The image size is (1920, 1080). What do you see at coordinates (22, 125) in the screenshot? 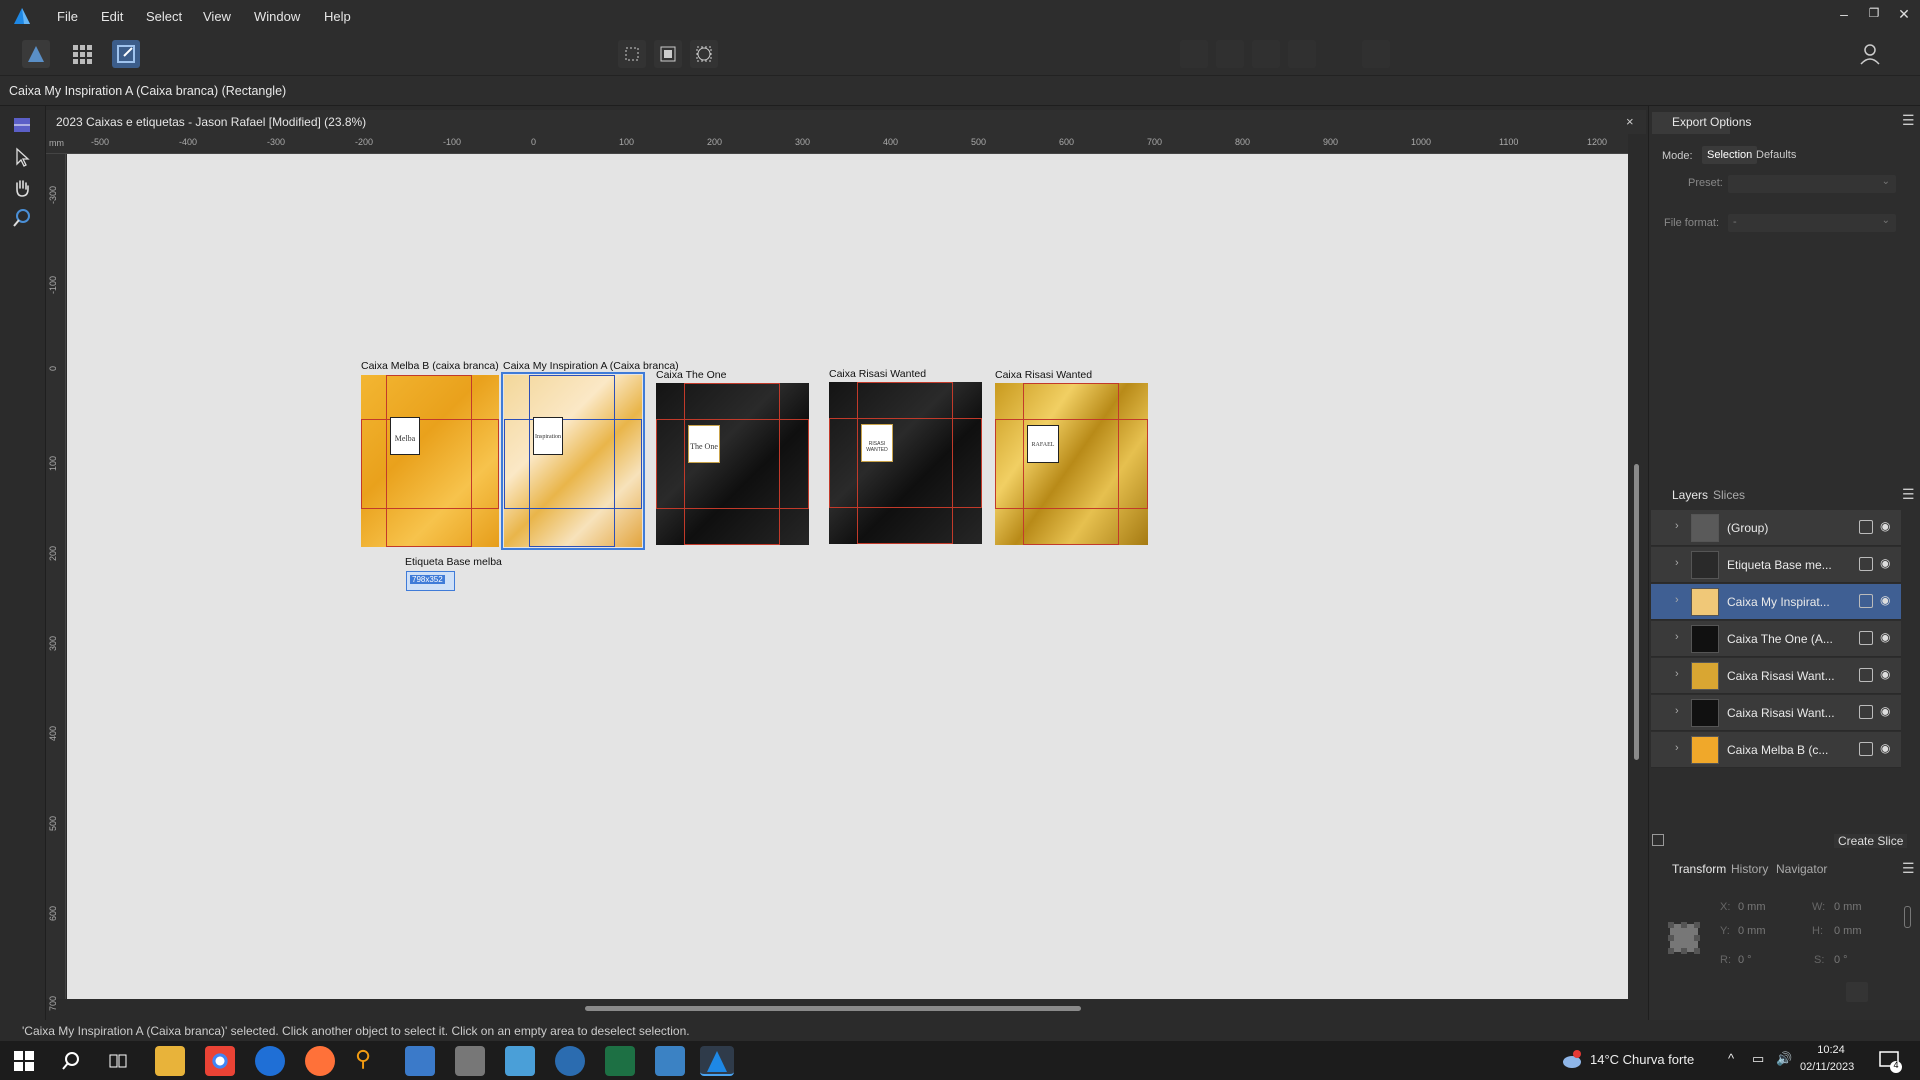
I see `slice-tool-icon` at bounding box center [22, 125].